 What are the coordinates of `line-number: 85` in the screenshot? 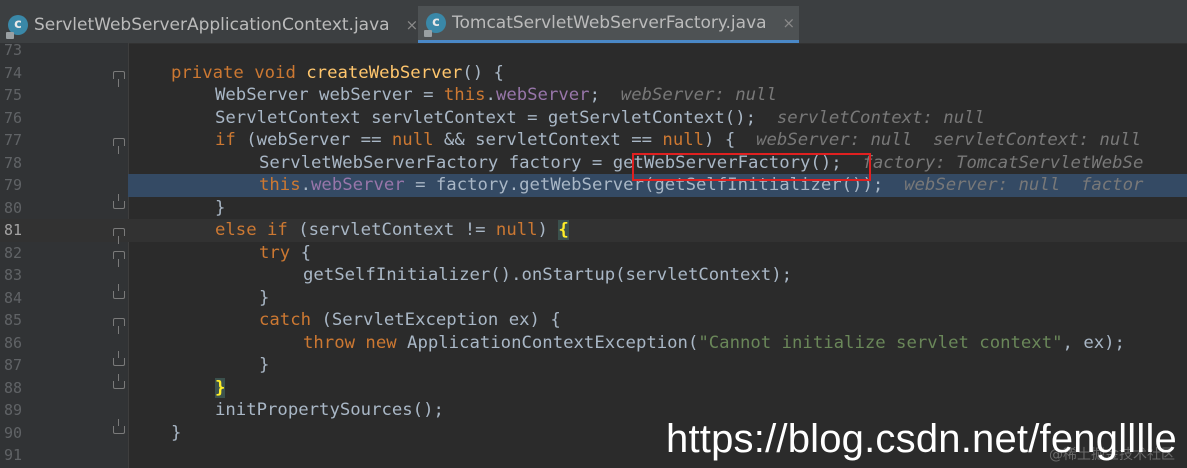 It's located at (12, 320).